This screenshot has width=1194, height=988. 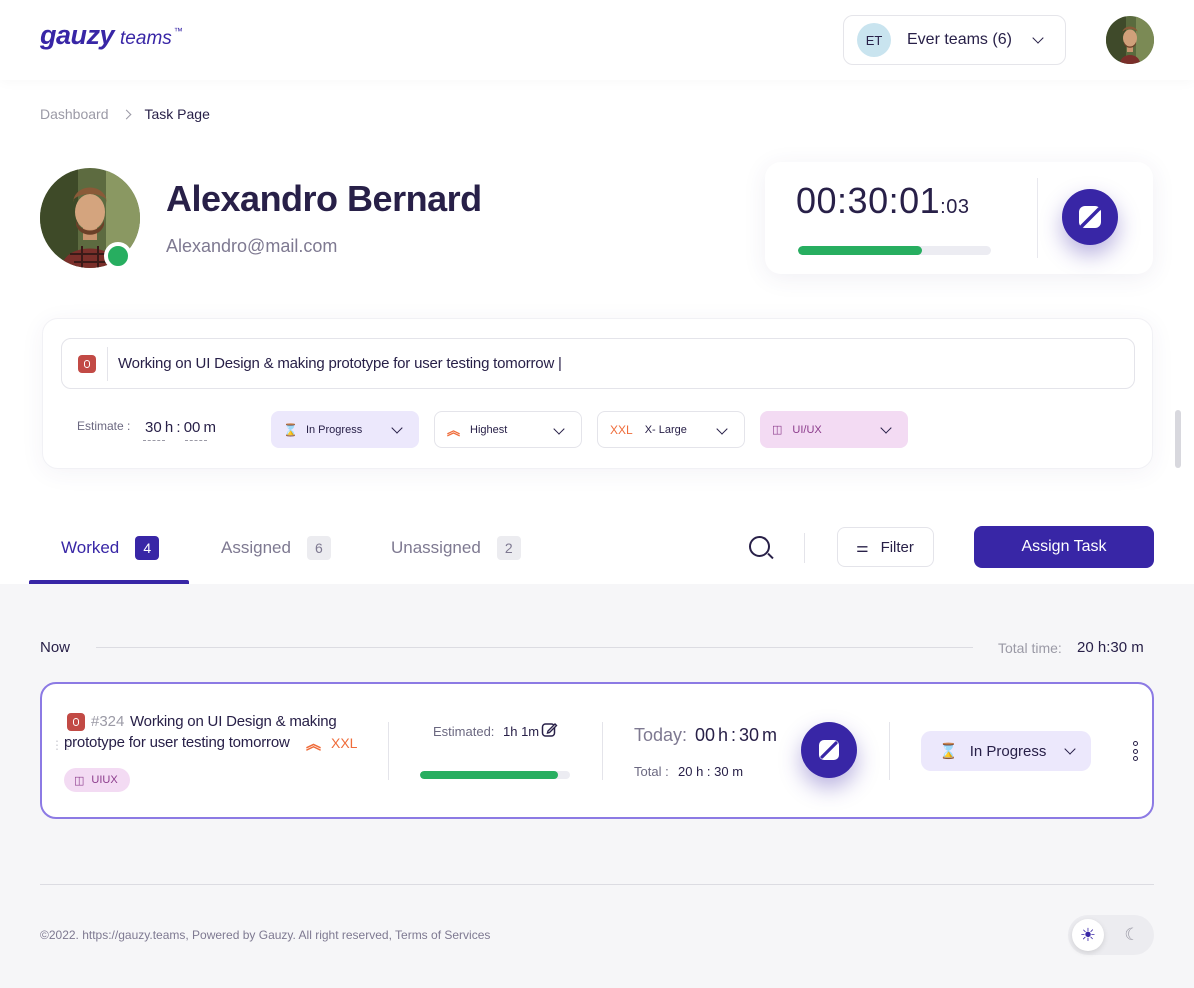 I want to click on priority-dropdown: ︽ Highest, so click(x=508, y=429).